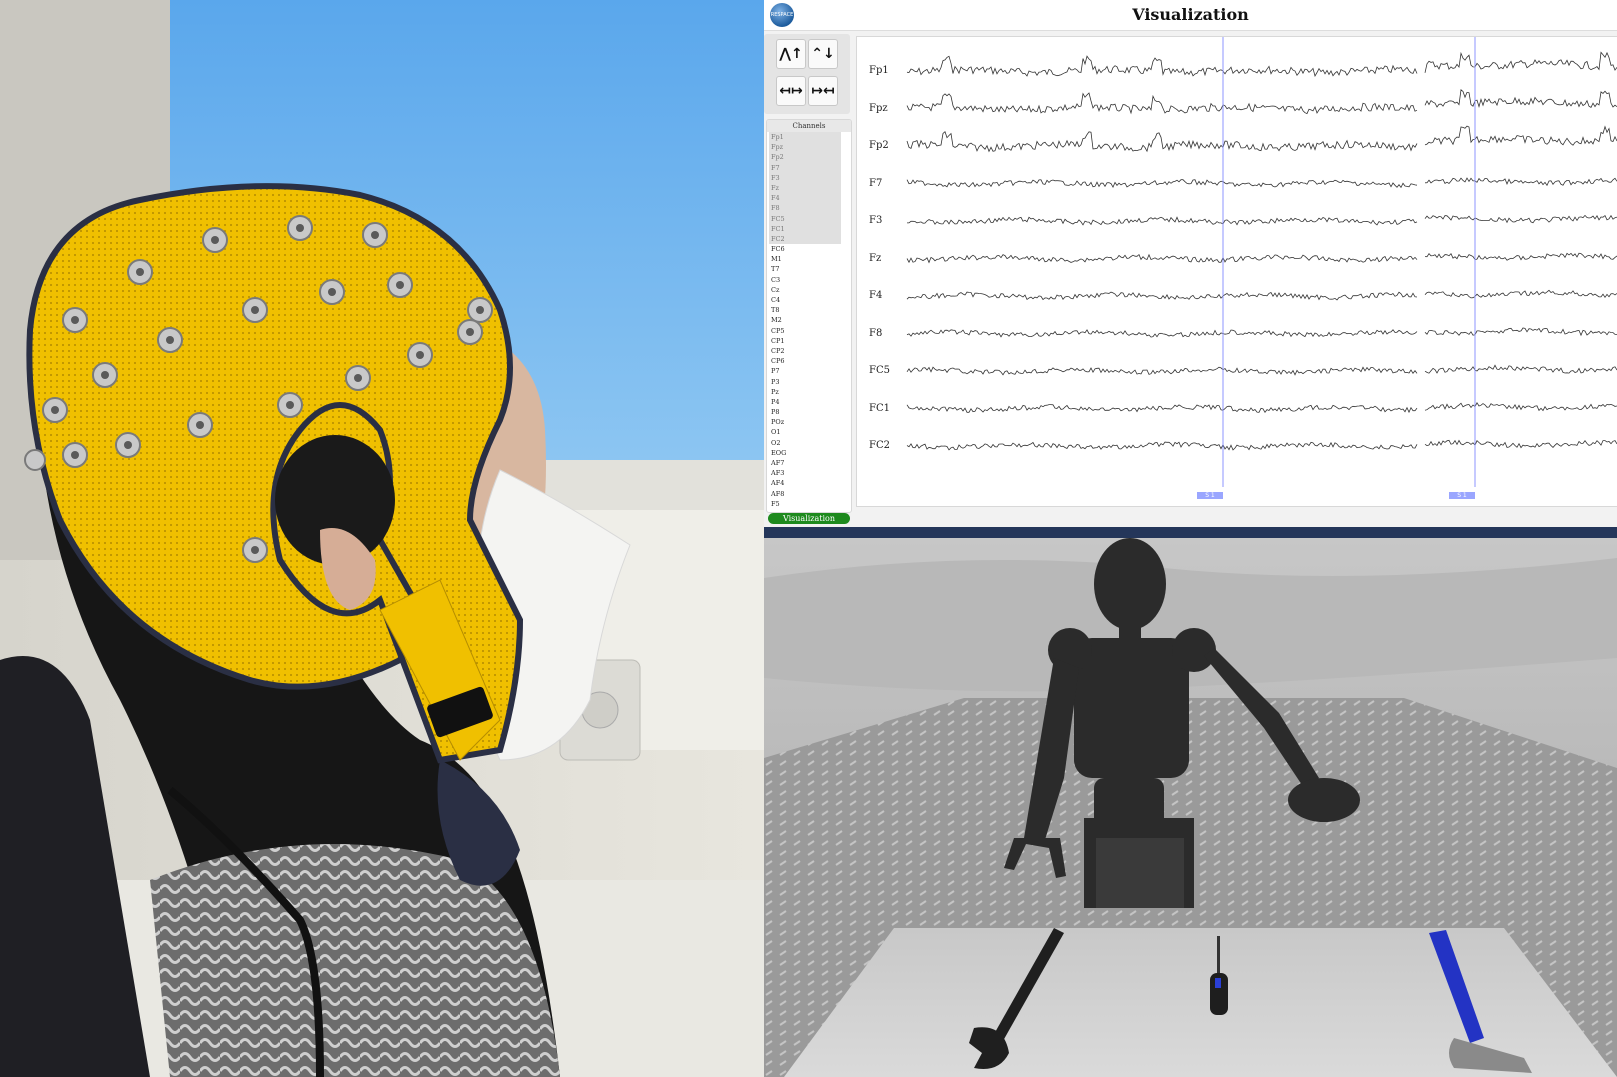  What do you see at coordinates (805, 402) in the screenshot?
I see `channel-item: P4` at bounding box center [805, 402].